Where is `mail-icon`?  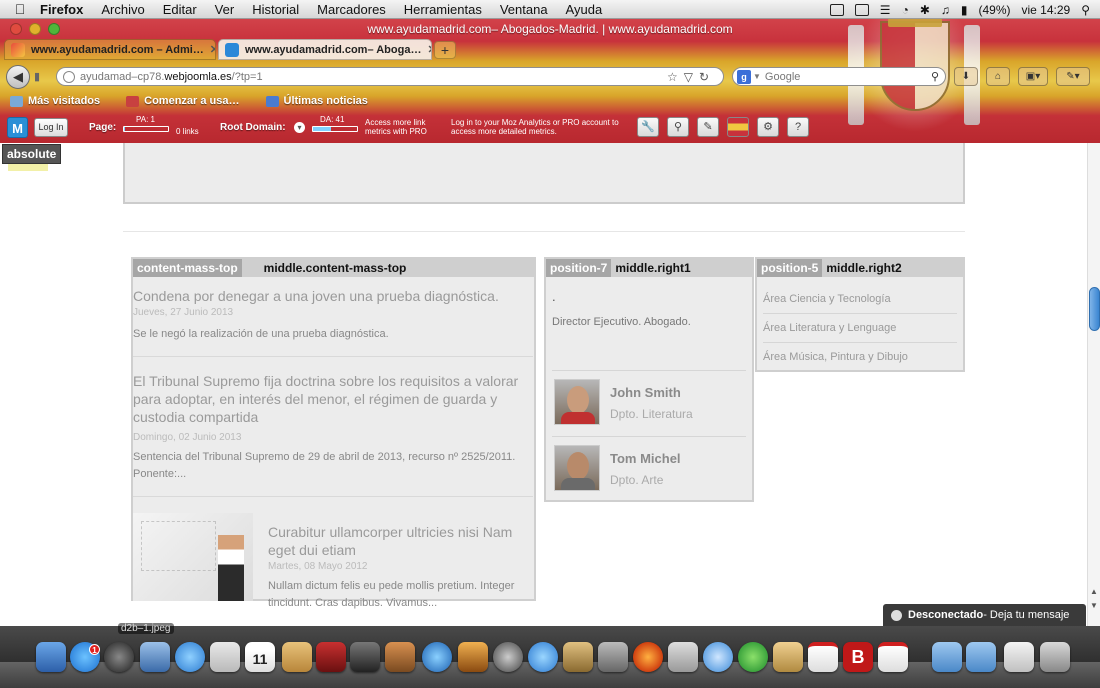 mail-icon is located at coordinates (718, 657).